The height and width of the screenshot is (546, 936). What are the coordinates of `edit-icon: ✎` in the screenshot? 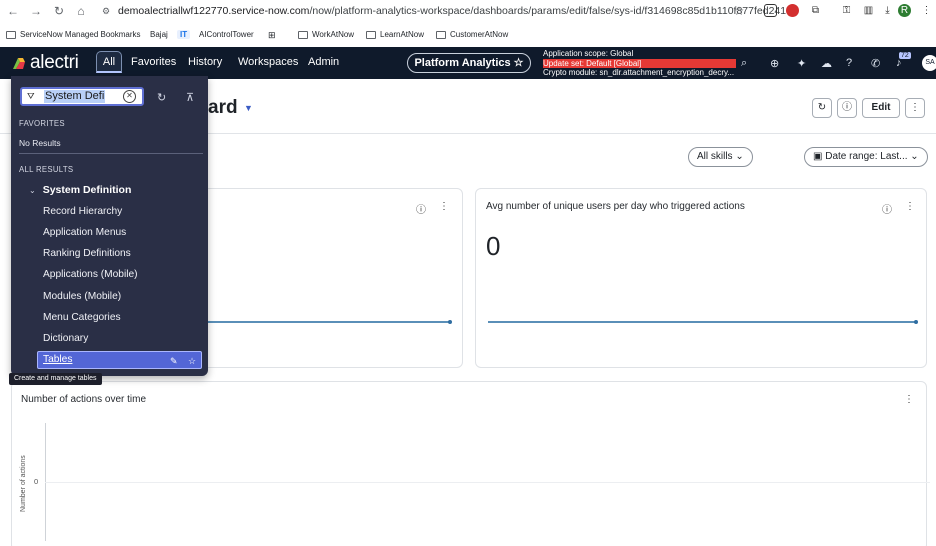 It's located at (174, 361).